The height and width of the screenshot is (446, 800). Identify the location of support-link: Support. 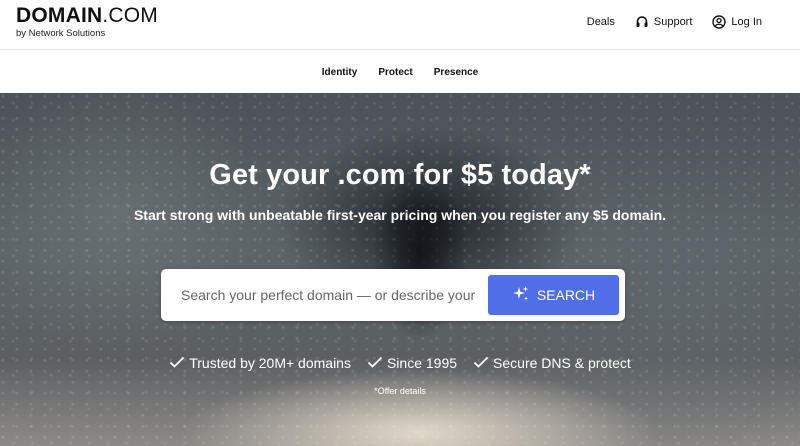
(664, 22).